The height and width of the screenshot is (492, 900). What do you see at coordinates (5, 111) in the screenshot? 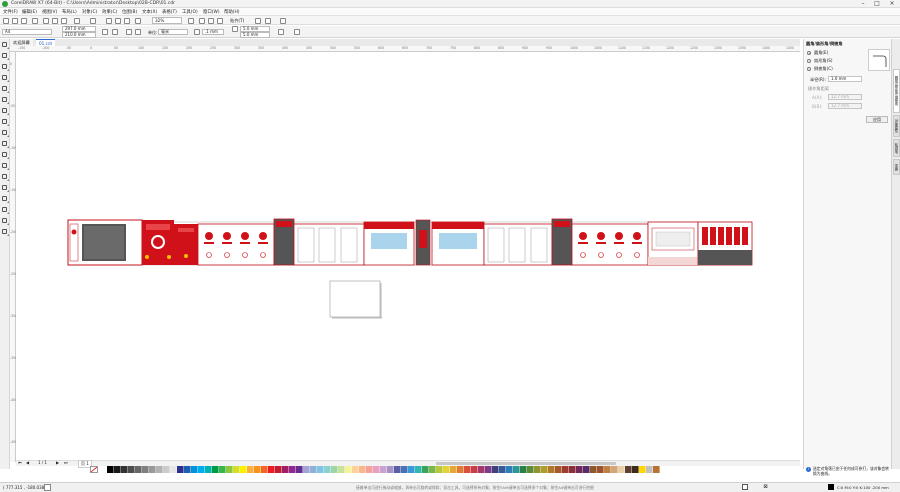
I see `rectangle-tool-icon` at bounding box center [5, 111].